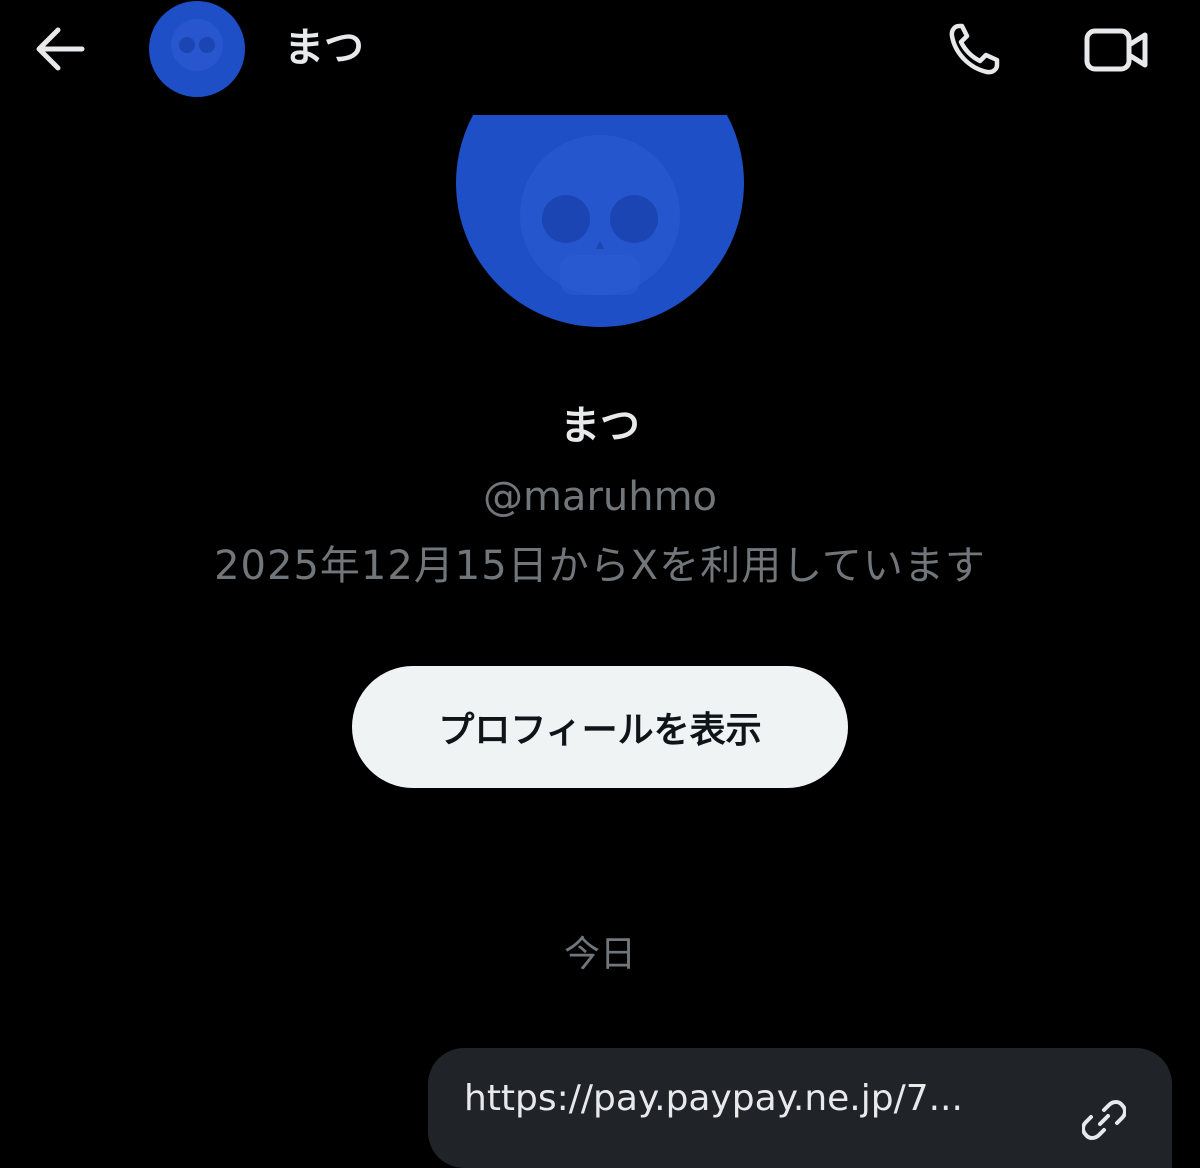 The height and width of the screenshot is (1168, 1200). Describe the element at coordinates (600, 497) in the screenshot. I see `profile-handle: @maruhmo` at that location.